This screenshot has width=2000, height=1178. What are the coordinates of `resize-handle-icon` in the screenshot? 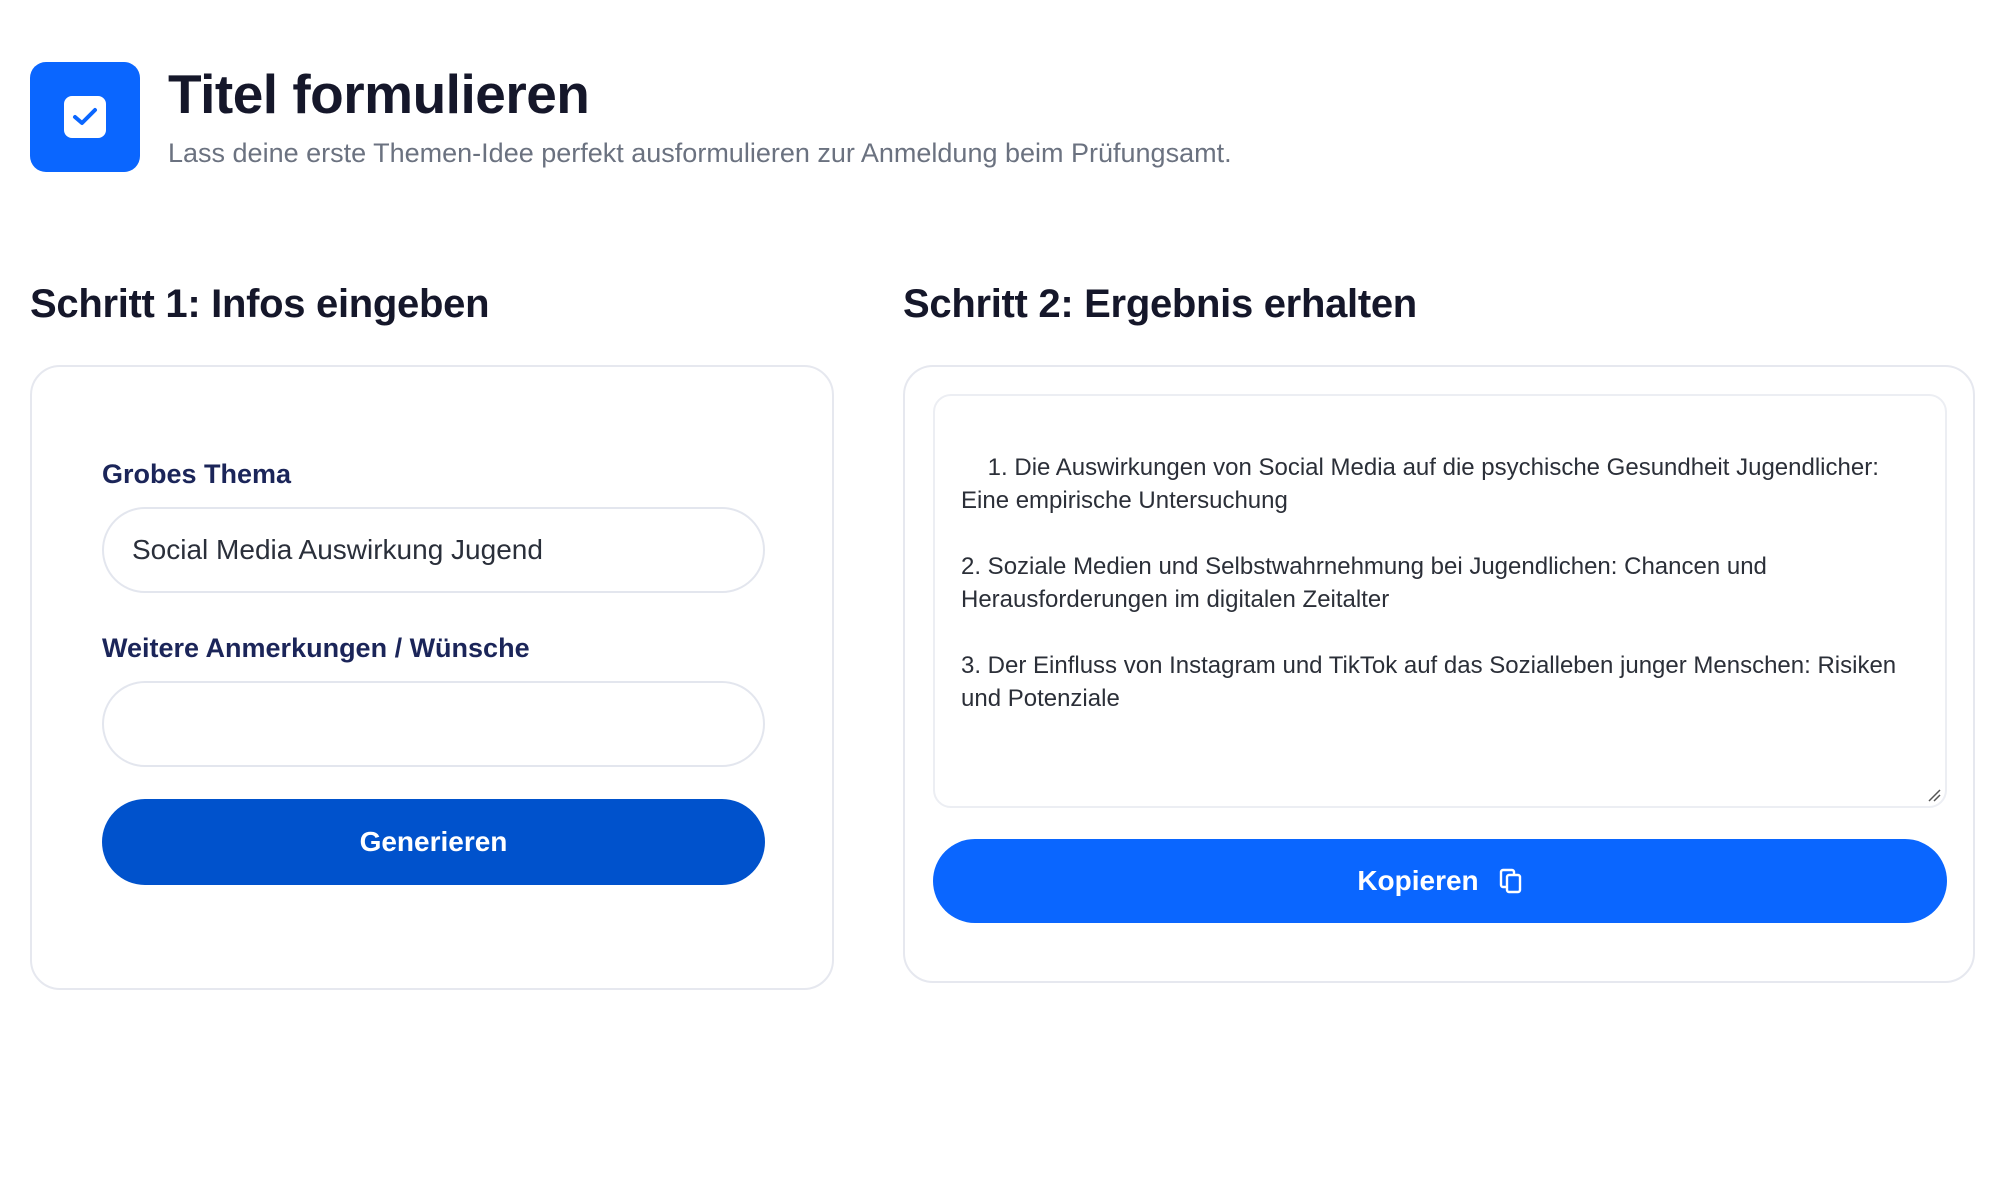 It's located at (1934, 795).